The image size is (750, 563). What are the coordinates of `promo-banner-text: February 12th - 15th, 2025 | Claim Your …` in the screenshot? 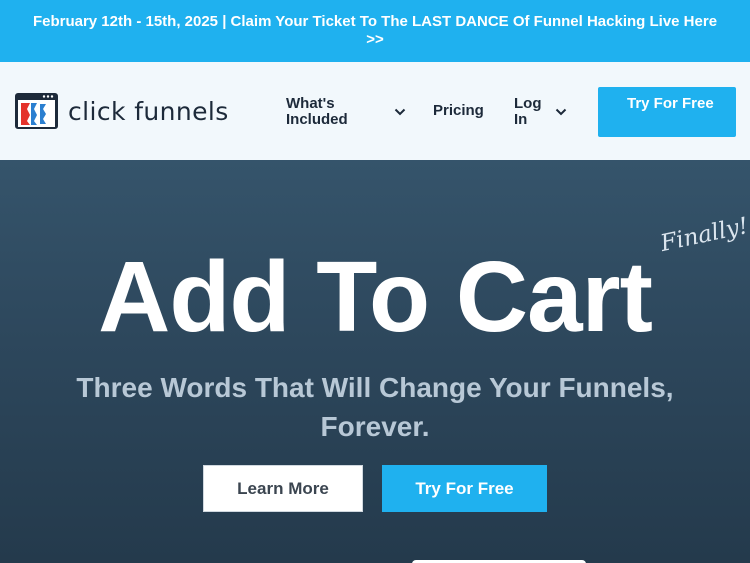 It's located at (375, 30).